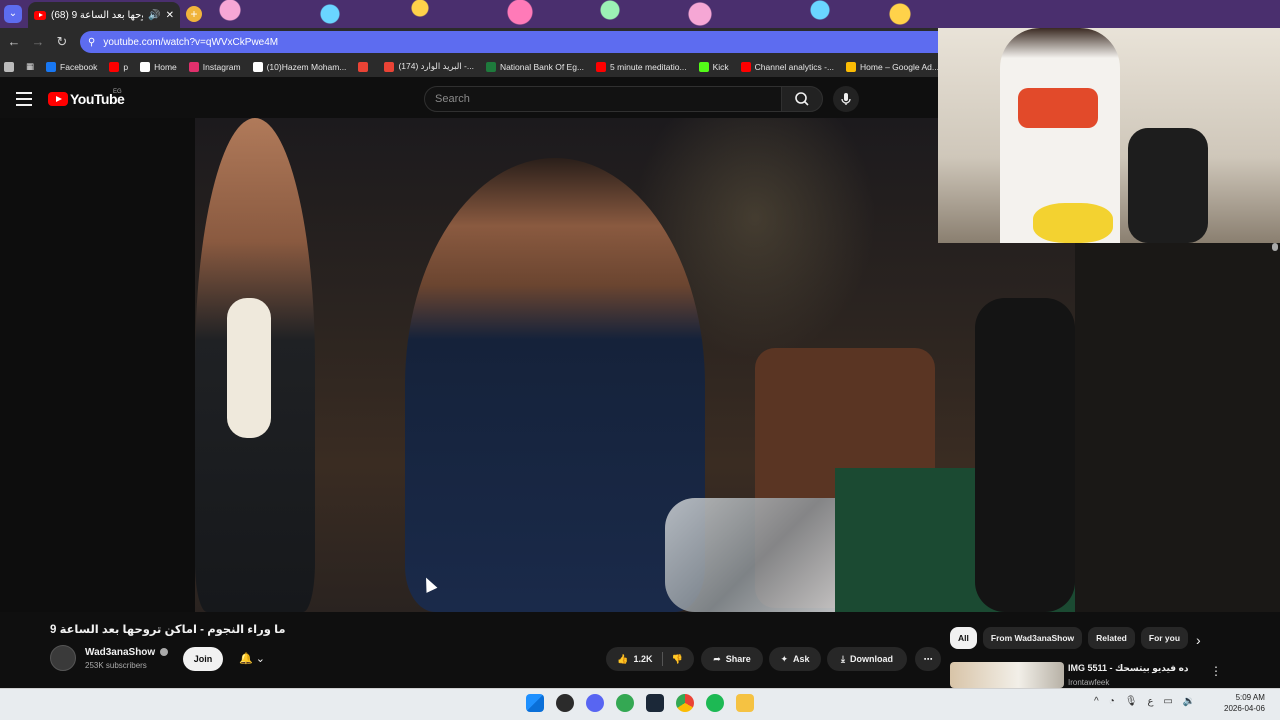  I want to click on search-input, so click(603, 99).